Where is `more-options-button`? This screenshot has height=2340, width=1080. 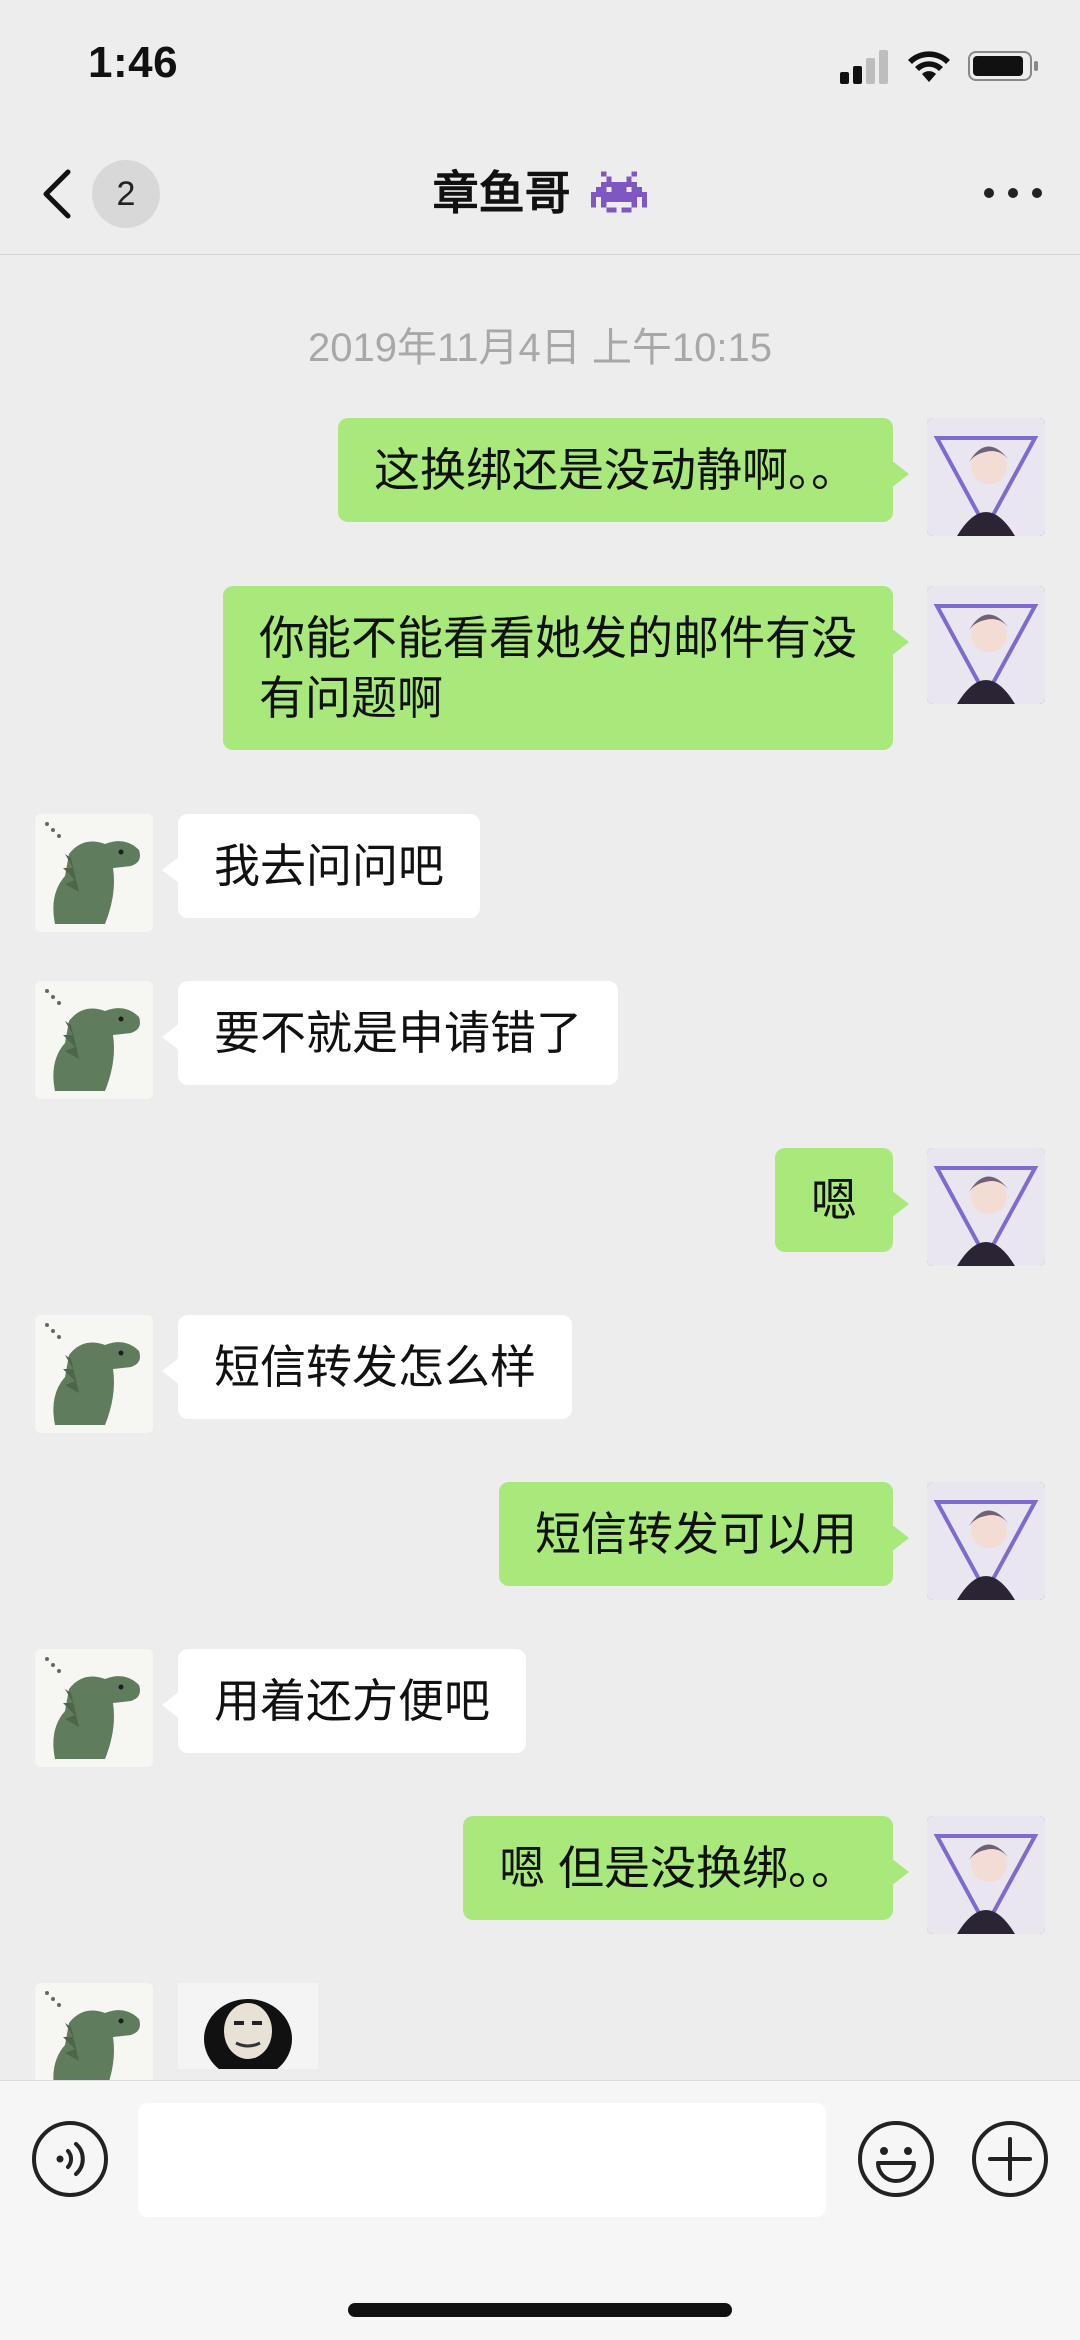
more-options-button is located at coordinates (1013, 193).